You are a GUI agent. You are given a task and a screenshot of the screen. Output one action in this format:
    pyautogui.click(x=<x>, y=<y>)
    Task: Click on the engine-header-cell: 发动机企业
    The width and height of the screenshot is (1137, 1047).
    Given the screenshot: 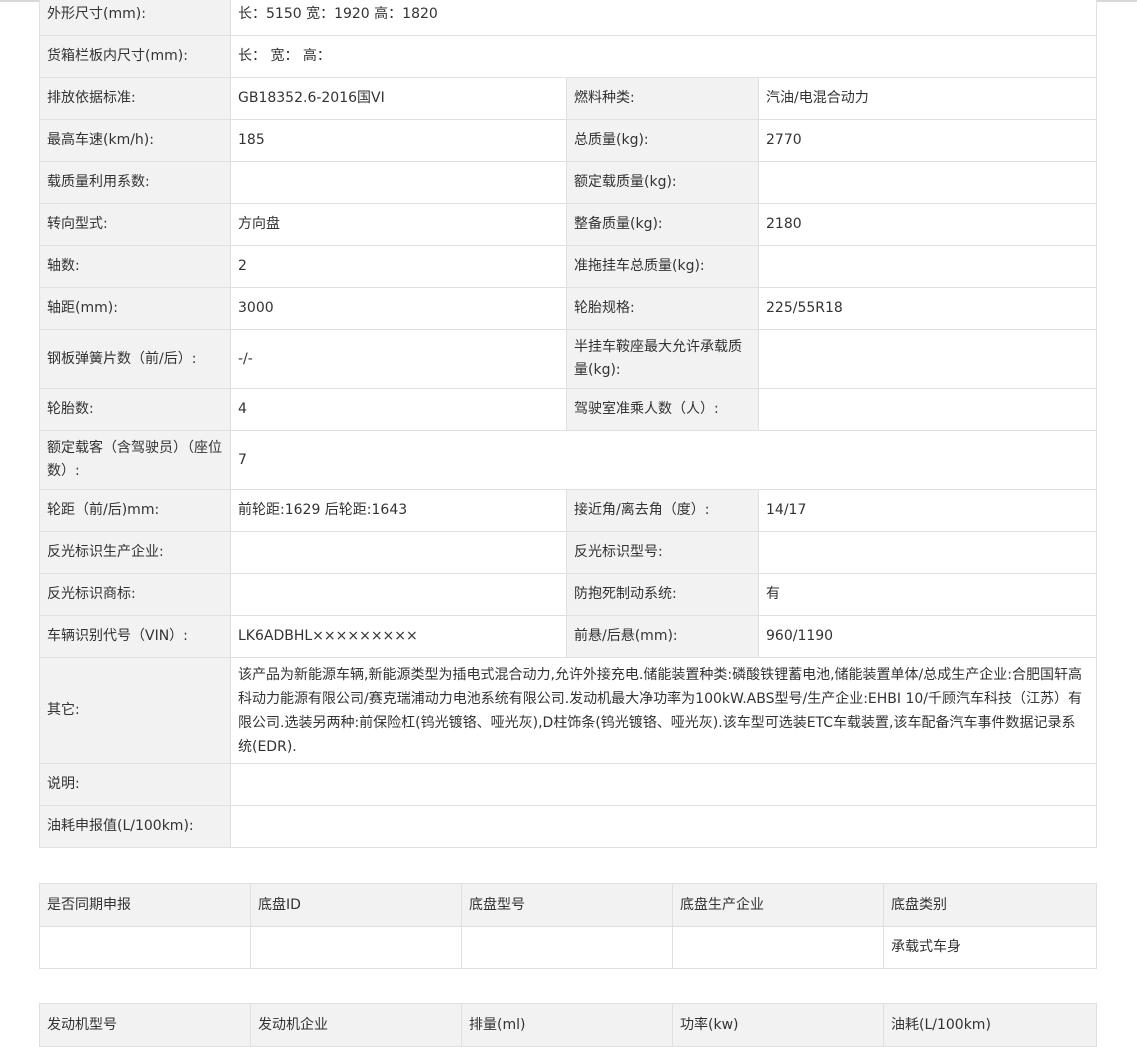 What is the action you would take?
    pyautogui.click(x=356, y=1025)
    